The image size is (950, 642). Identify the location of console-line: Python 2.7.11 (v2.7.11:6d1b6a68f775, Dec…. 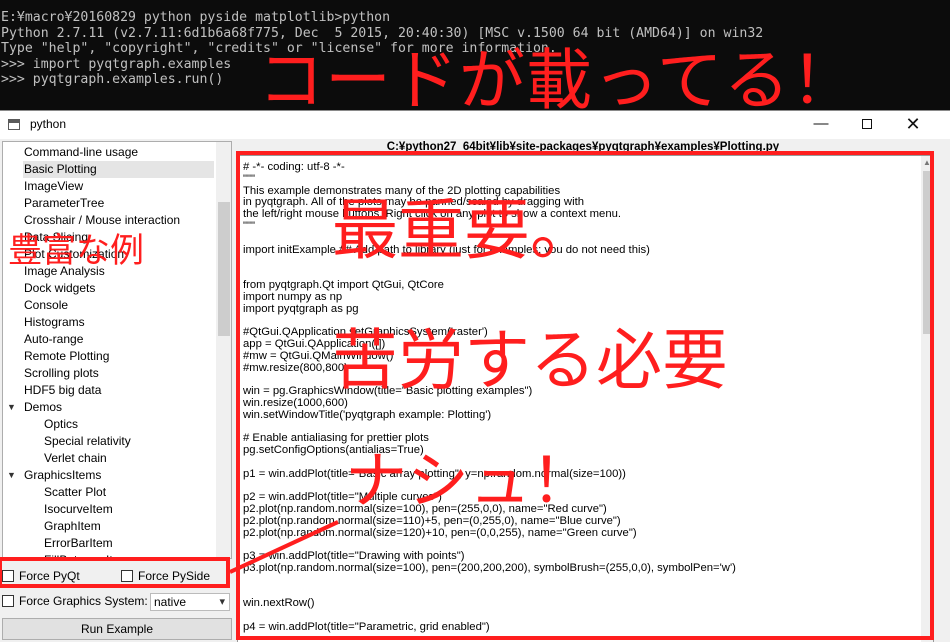
(382, 33).